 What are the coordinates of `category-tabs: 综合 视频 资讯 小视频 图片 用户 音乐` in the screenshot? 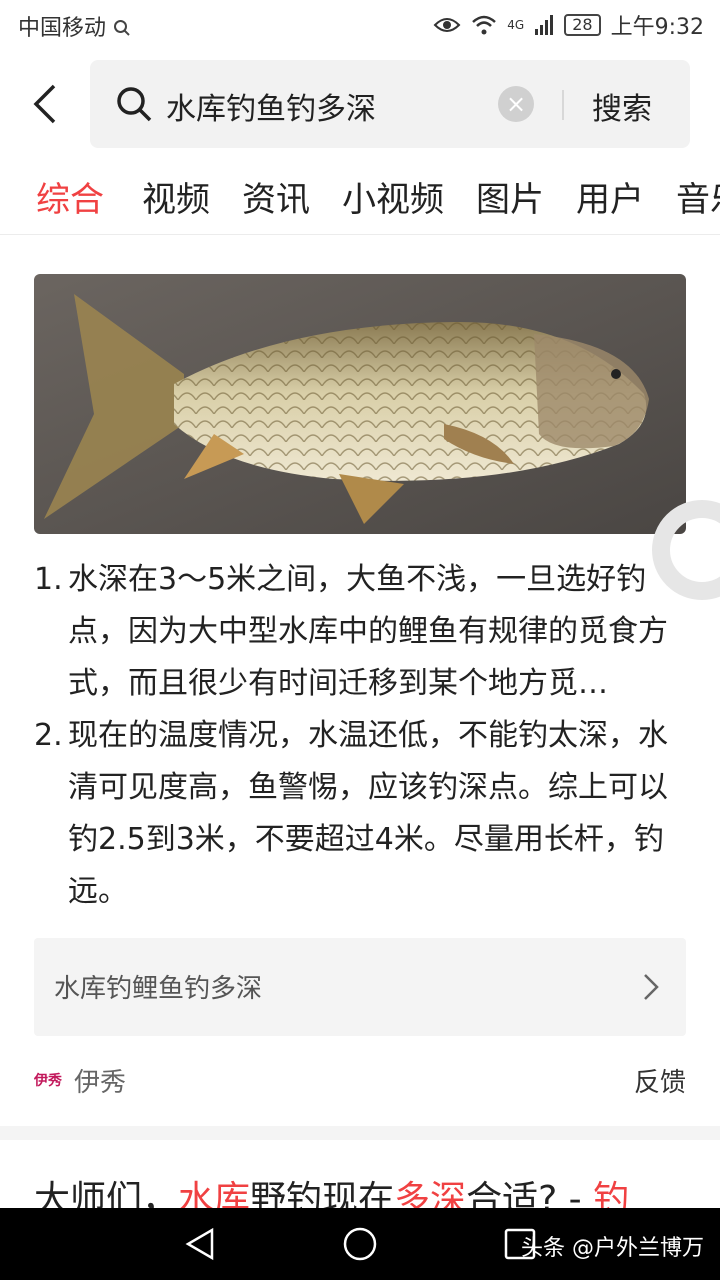 It's located at (360, 200).